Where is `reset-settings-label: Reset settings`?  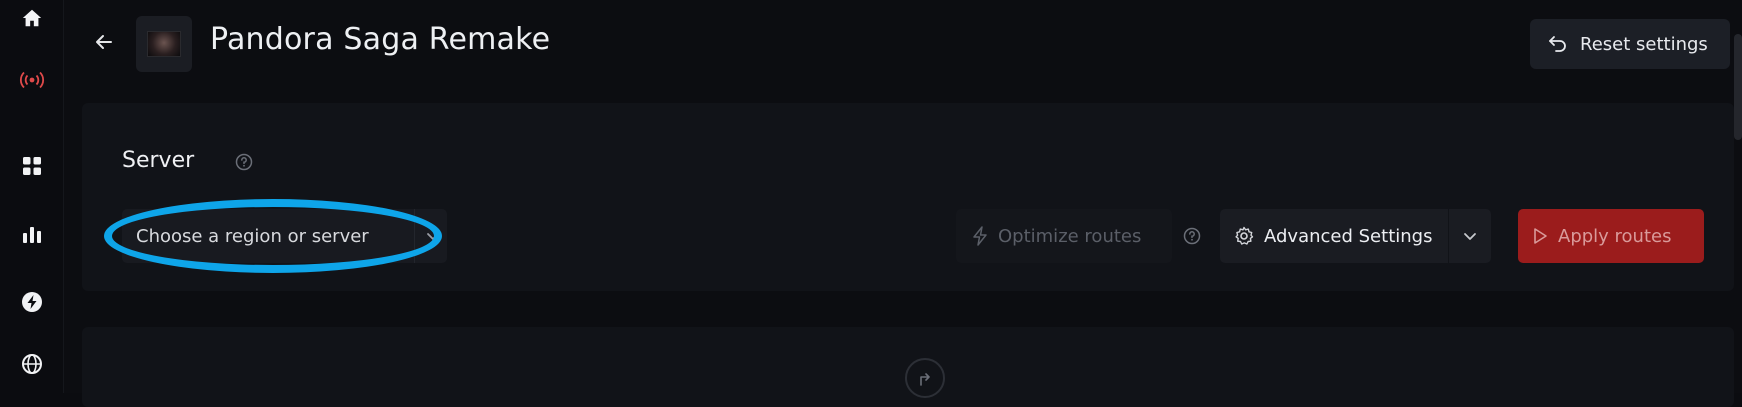 reset-settings-label: Reset settings is located at coordinates (1644, 44).